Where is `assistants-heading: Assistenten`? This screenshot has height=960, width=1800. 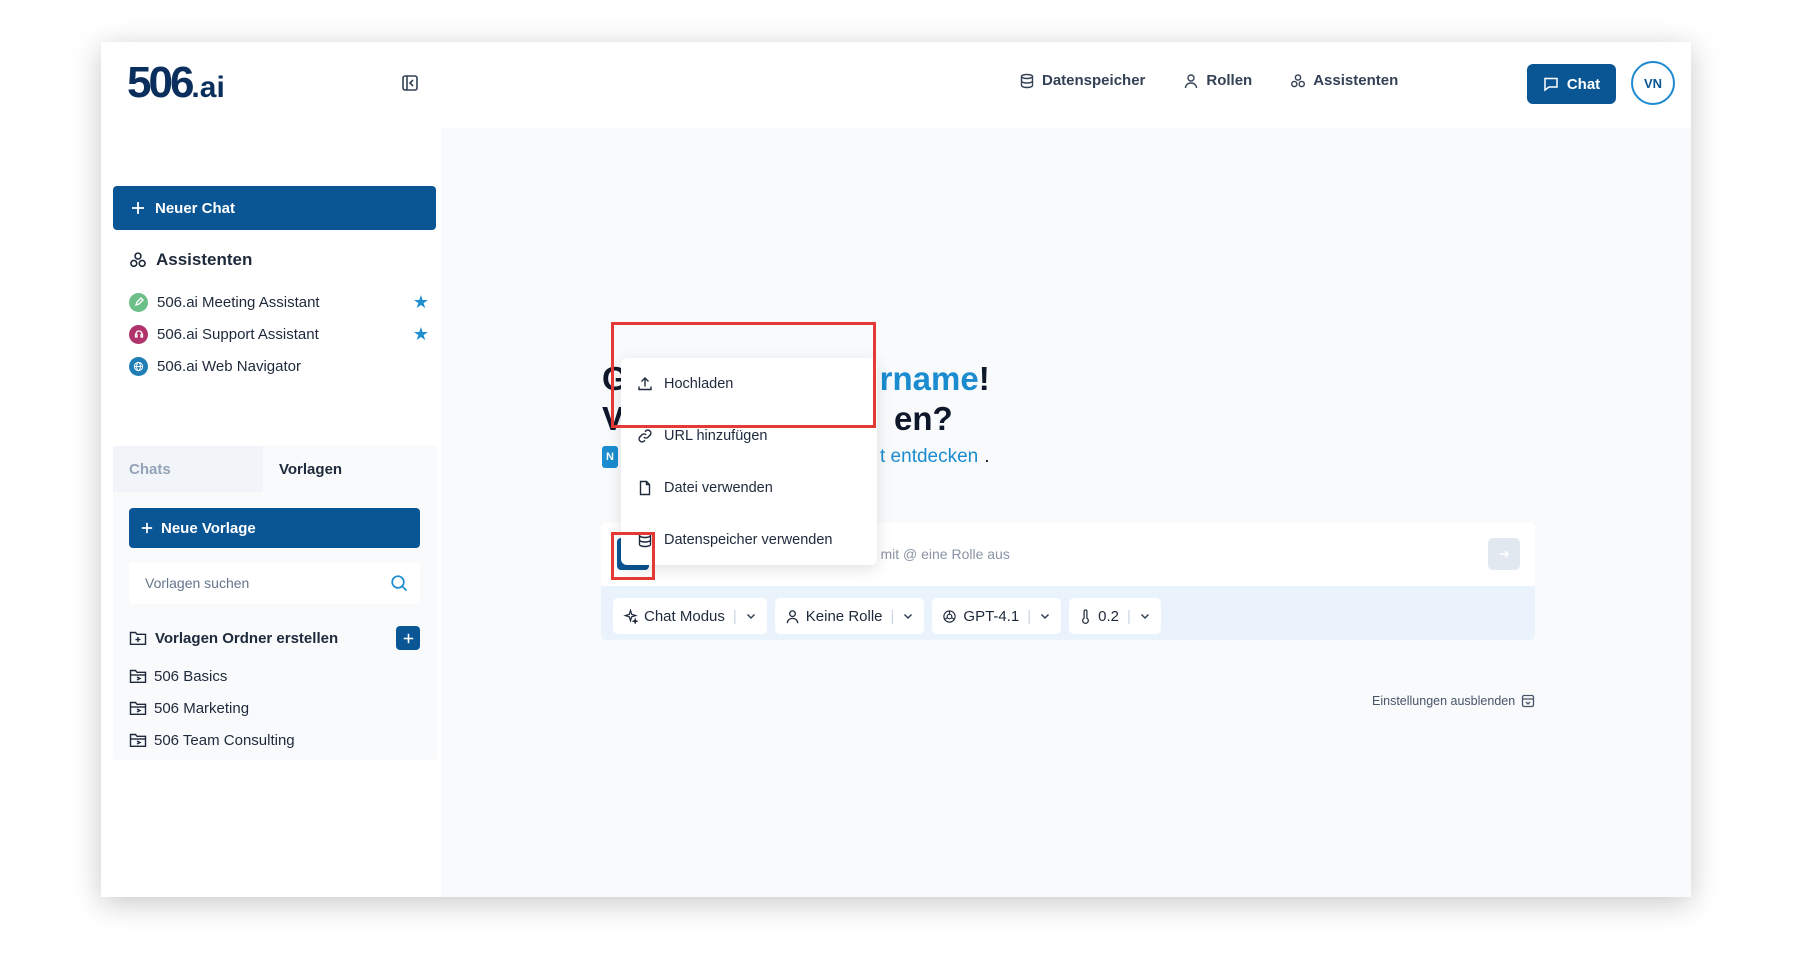 assistants-heading: Assistenten is located at coordinates (190, 260).